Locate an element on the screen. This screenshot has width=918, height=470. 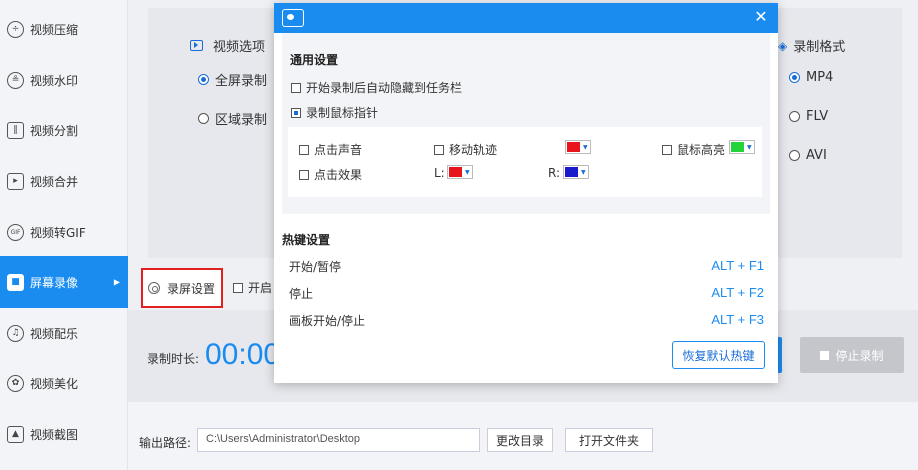
chevron-right-icon: ▶ is located at coordinates (116, 282).